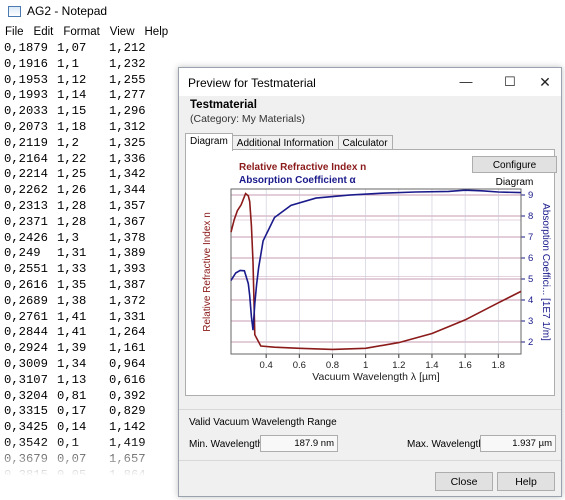 The image size is (565, 500). I want to click on text-cell: 1,264, so click(127, 332).